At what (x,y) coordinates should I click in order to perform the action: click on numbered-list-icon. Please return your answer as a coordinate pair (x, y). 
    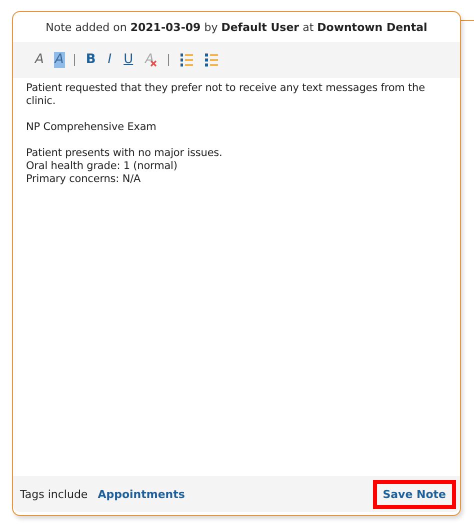
    Looking at the image, I should click on (186, 60).